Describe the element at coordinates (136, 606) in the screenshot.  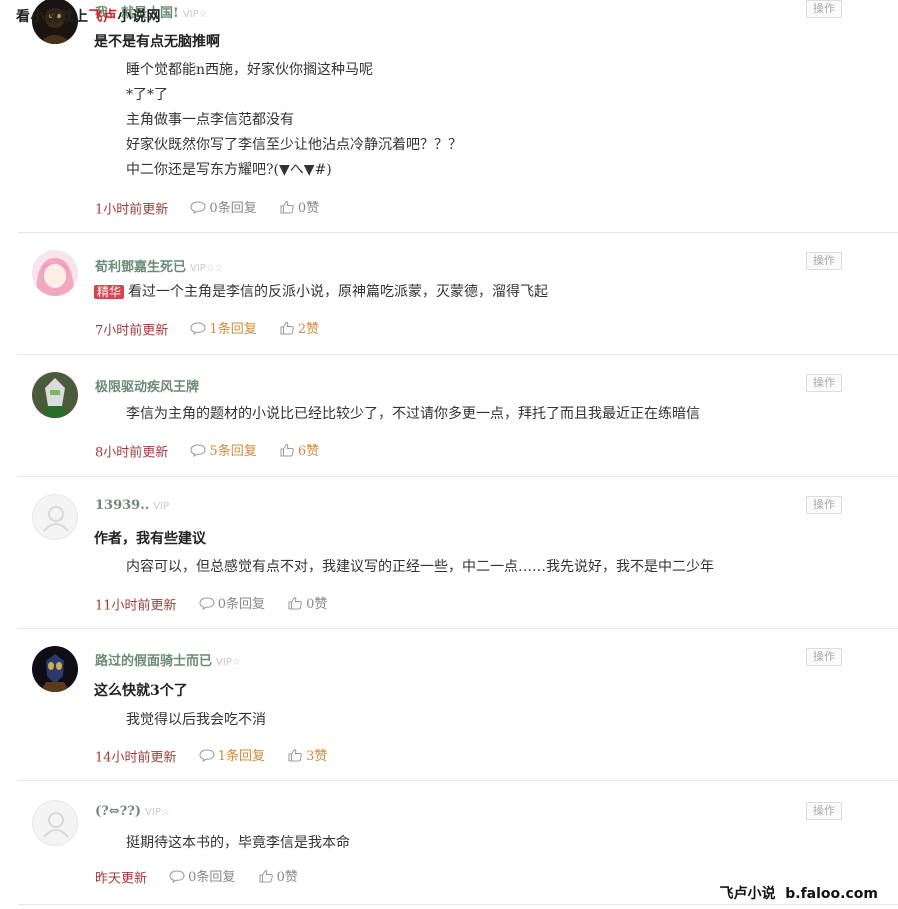
I see `update-time: 11小时前更新` at that location.